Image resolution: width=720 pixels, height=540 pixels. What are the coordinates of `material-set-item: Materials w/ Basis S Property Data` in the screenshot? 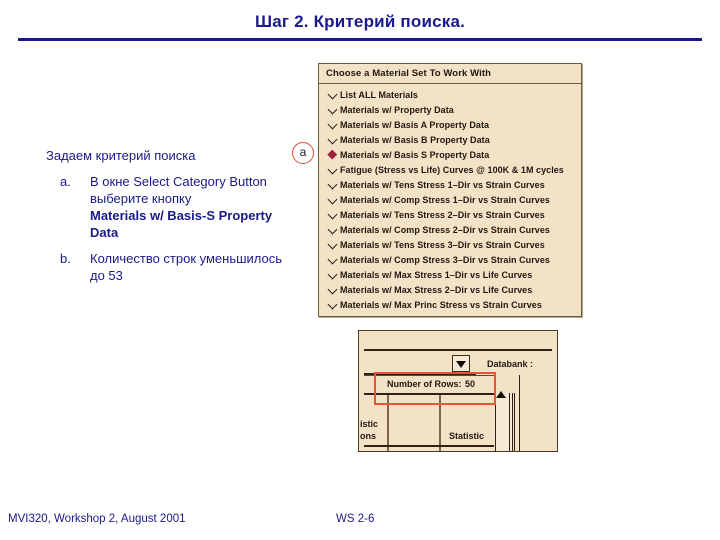 It's located at (450, 154).